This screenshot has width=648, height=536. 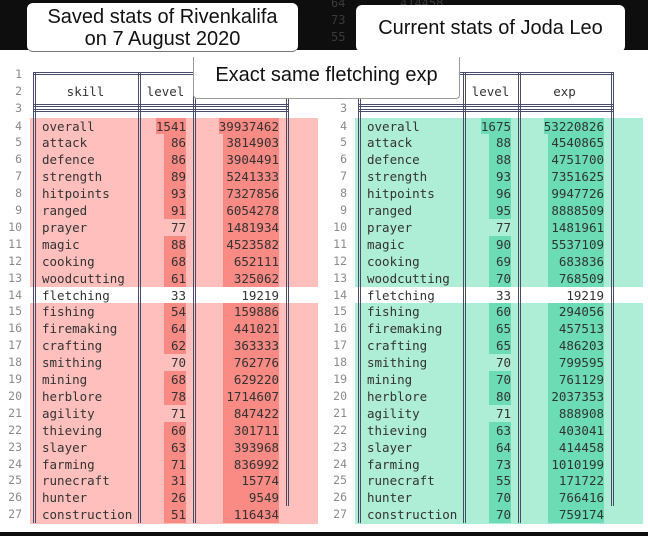 What do you see at coordinates (488, 126) in the screenshot?
I see `level-cell: 1675` at bounding box center [488, 126].